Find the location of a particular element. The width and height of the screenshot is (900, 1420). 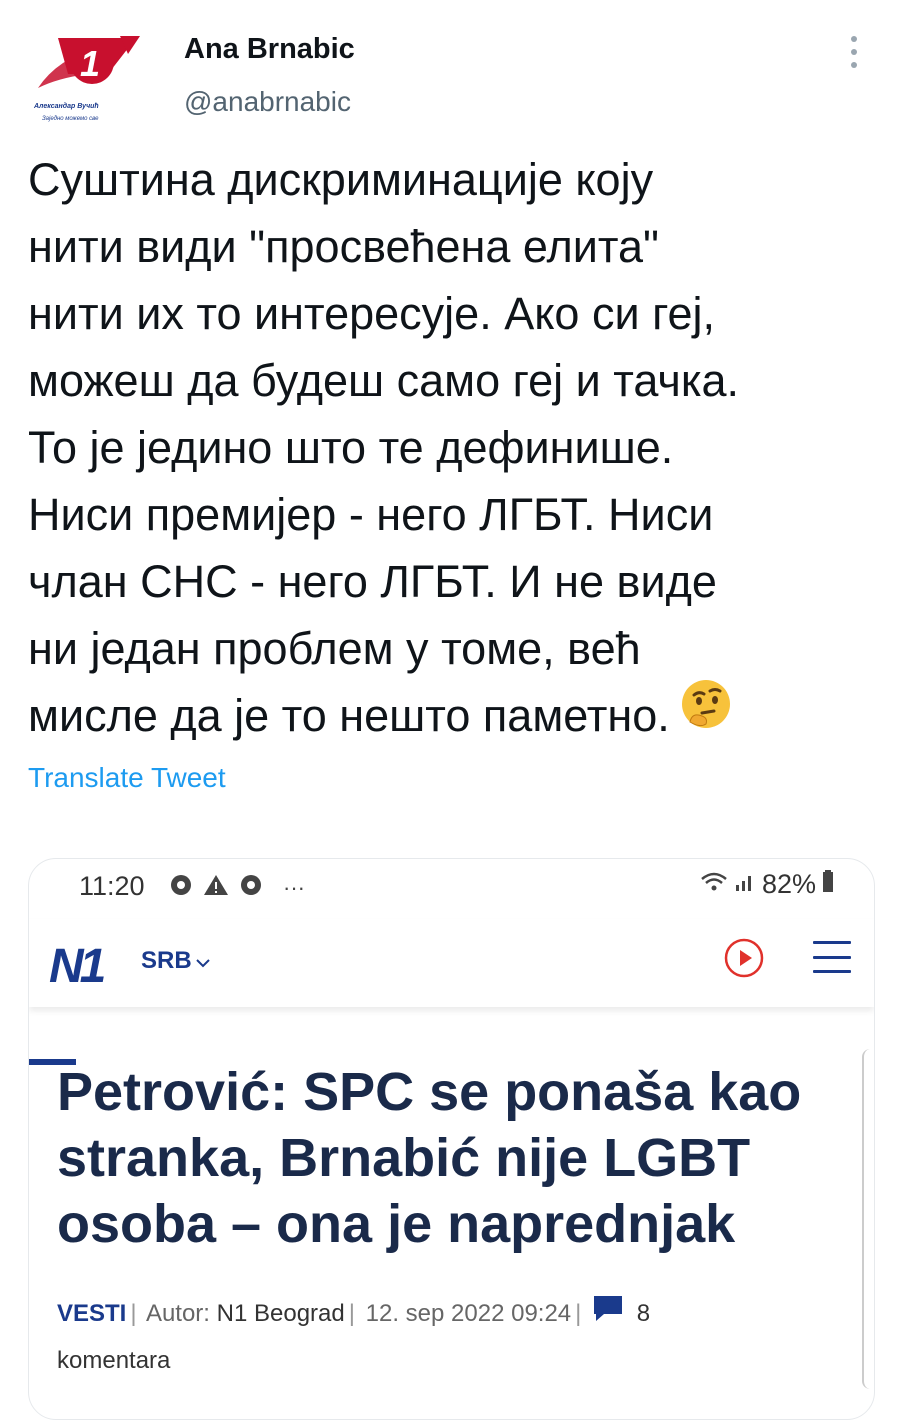

tweet-text-line: нити их то интересује. Ако си геј, is located at coordinates (372, 313).